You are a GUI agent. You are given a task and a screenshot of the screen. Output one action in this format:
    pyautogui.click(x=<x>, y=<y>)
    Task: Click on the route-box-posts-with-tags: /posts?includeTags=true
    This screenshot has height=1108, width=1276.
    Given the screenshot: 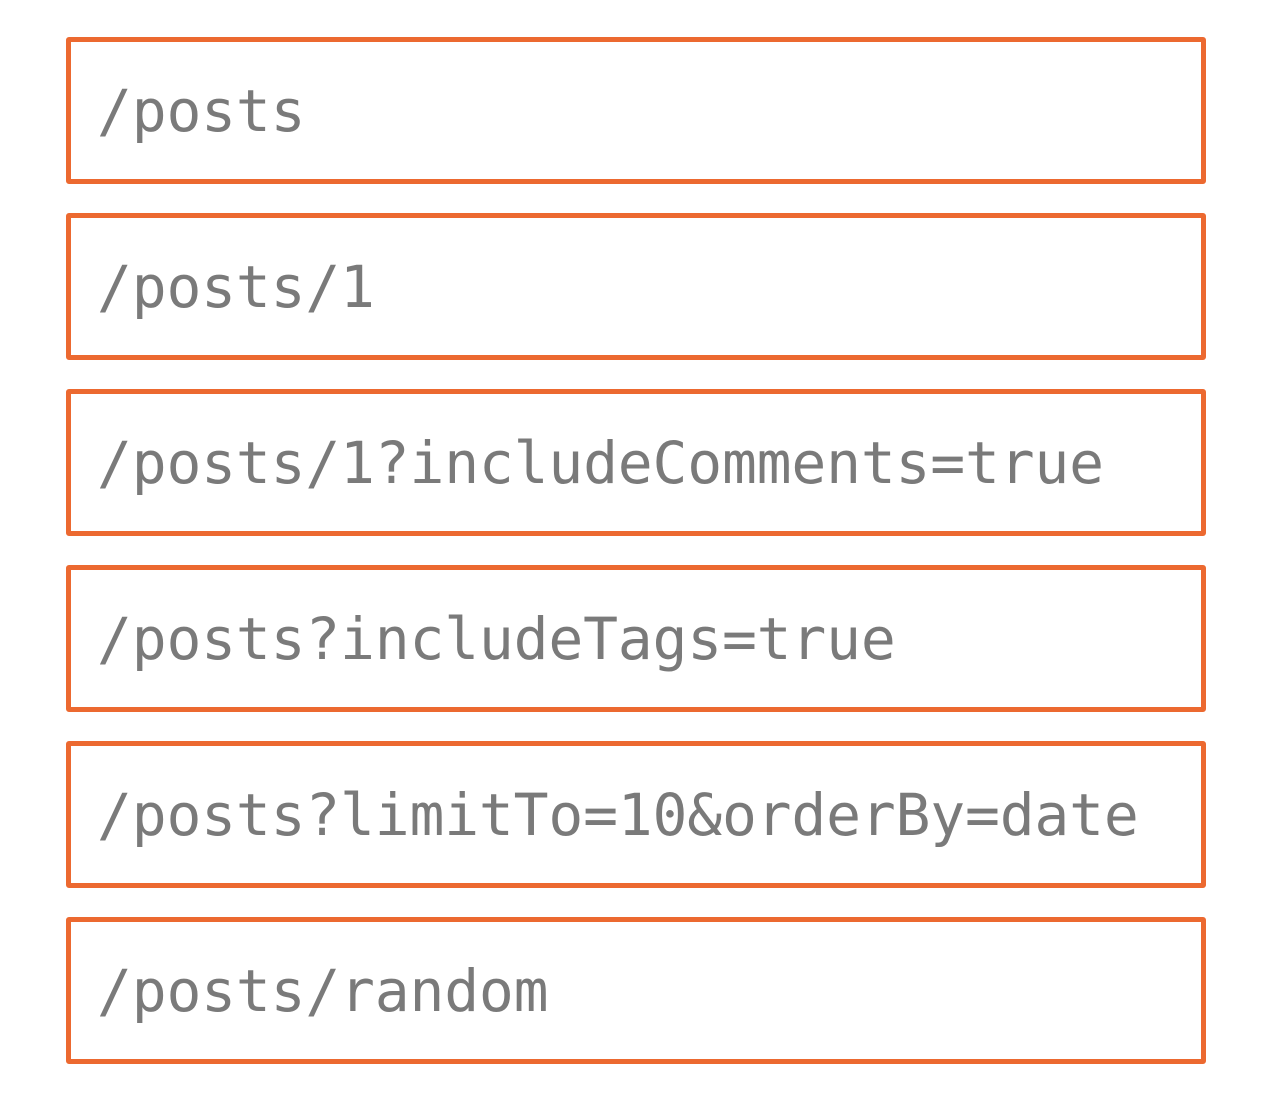 What is the action you would take?
    pyautogui.click(x=636, y=638)
    